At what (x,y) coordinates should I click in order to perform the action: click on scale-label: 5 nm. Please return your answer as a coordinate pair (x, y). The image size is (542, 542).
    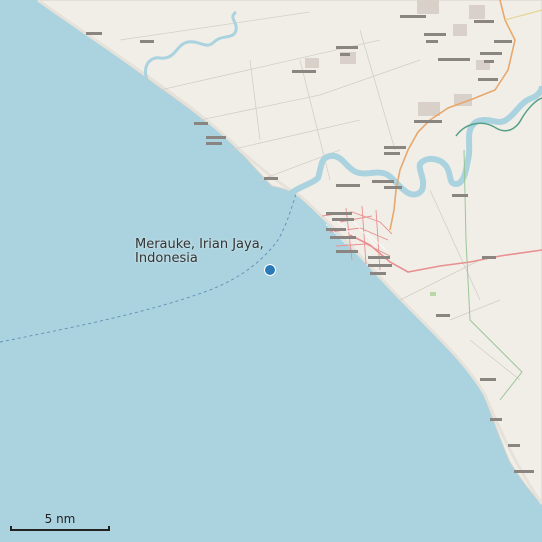
    Looking at the image, I should click on (60, 519).